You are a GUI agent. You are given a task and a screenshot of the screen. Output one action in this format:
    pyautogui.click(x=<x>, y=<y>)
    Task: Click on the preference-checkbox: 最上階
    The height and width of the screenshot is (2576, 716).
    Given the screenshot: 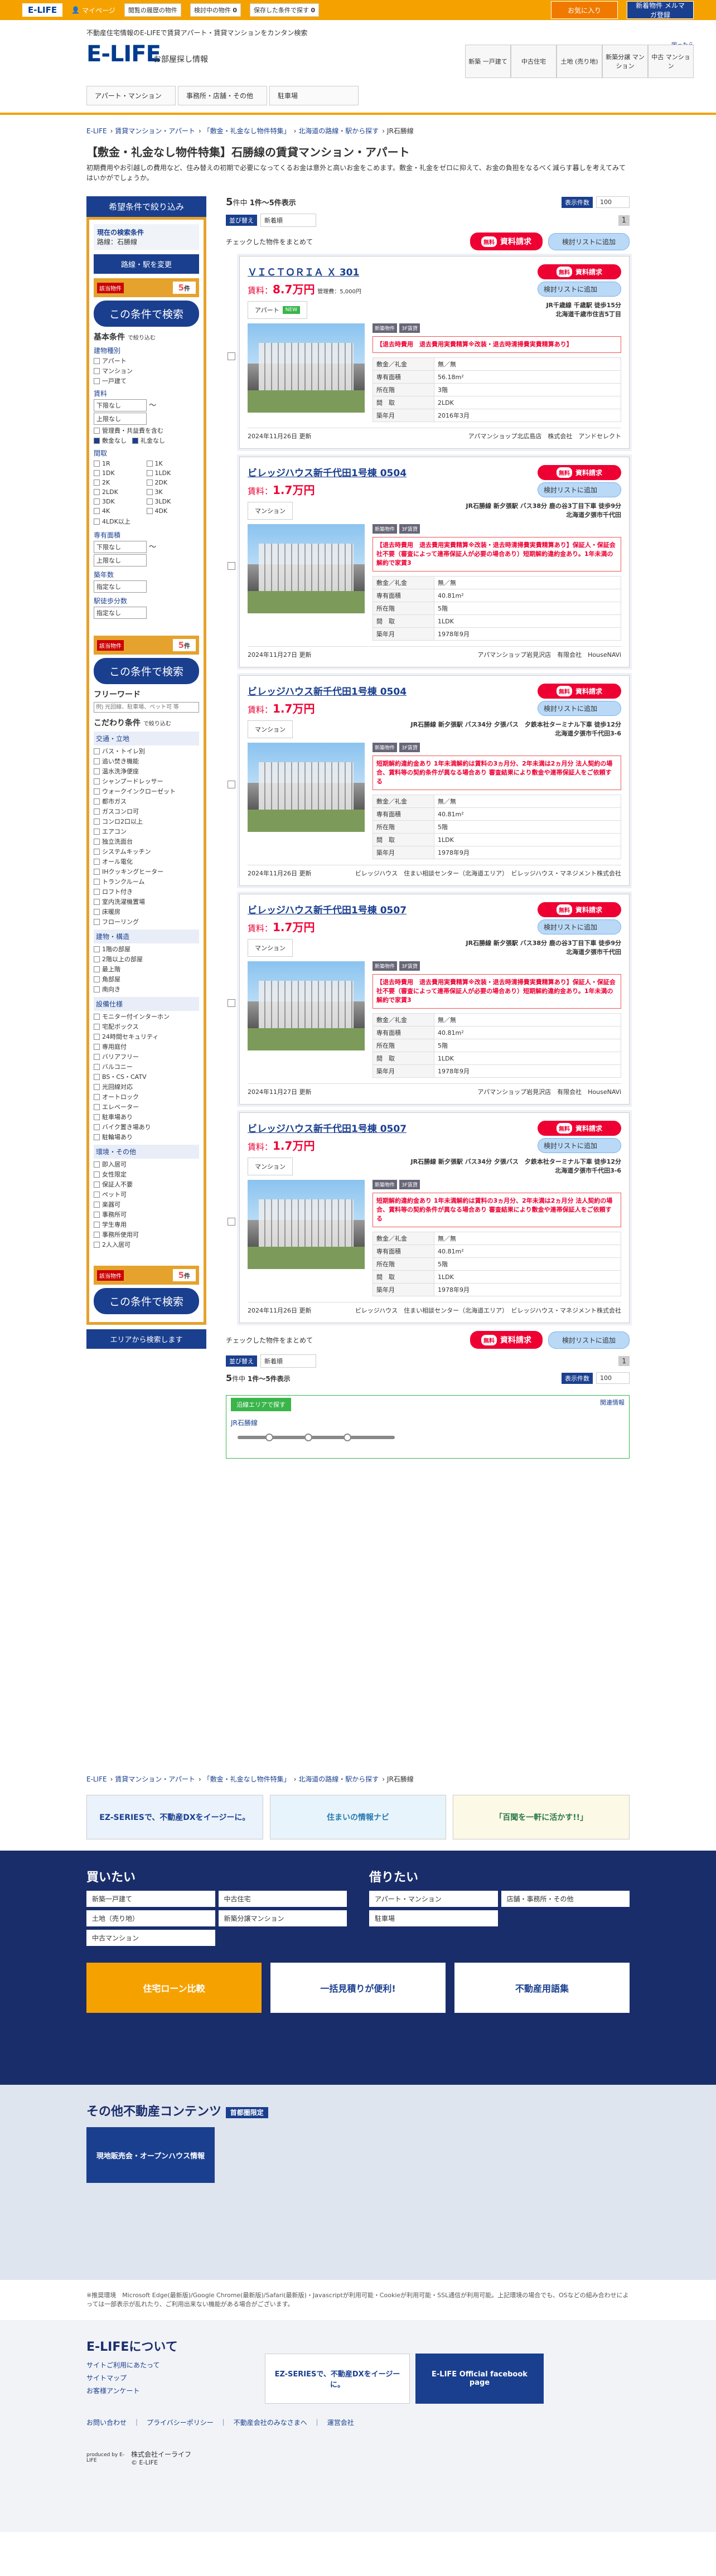 What is the action you would take?
    pyautogui.click(x=146, y=970)
    